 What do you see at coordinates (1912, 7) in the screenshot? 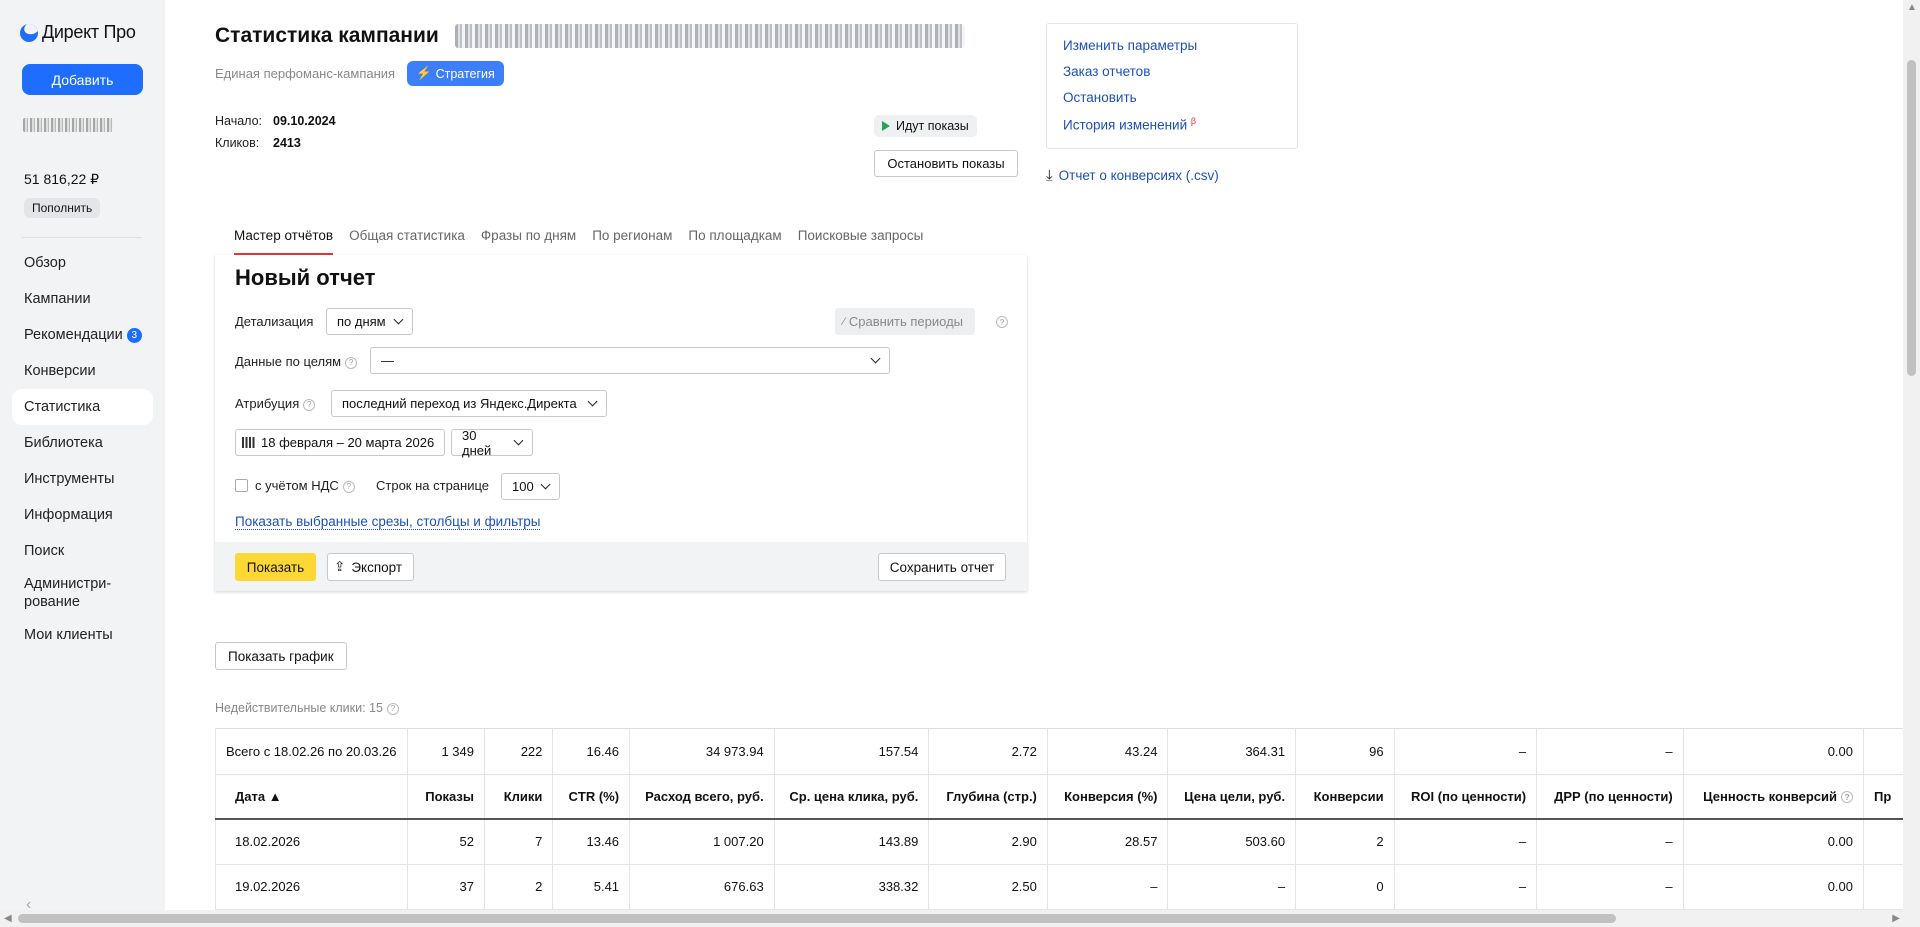
I see `scroll-up-icon: ▲` at bounding box center [1912, 7].